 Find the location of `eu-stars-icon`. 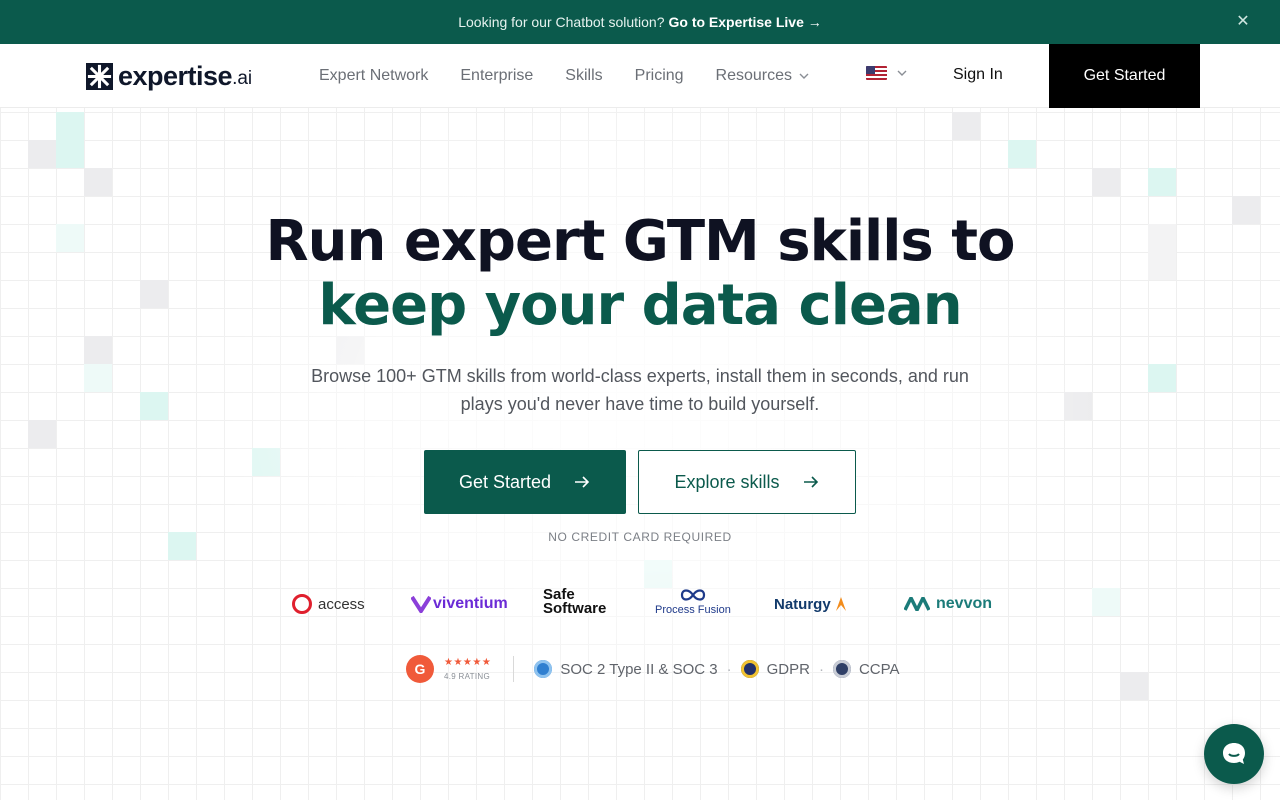

eu-stars-icon is located at coordinates (749, 669).